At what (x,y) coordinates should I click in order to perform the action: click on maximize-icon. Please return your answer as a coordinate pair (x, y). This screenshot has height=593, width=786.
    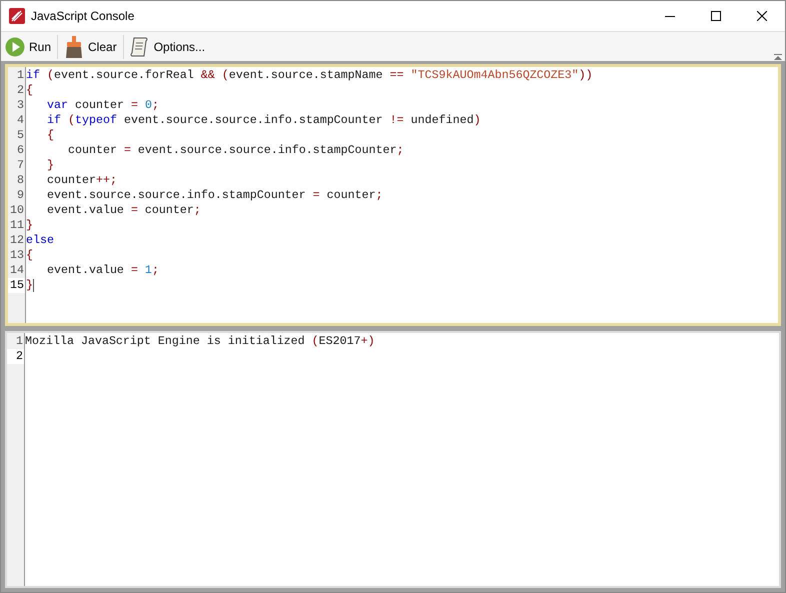
    Looking at the image, I should click on (716, 16).